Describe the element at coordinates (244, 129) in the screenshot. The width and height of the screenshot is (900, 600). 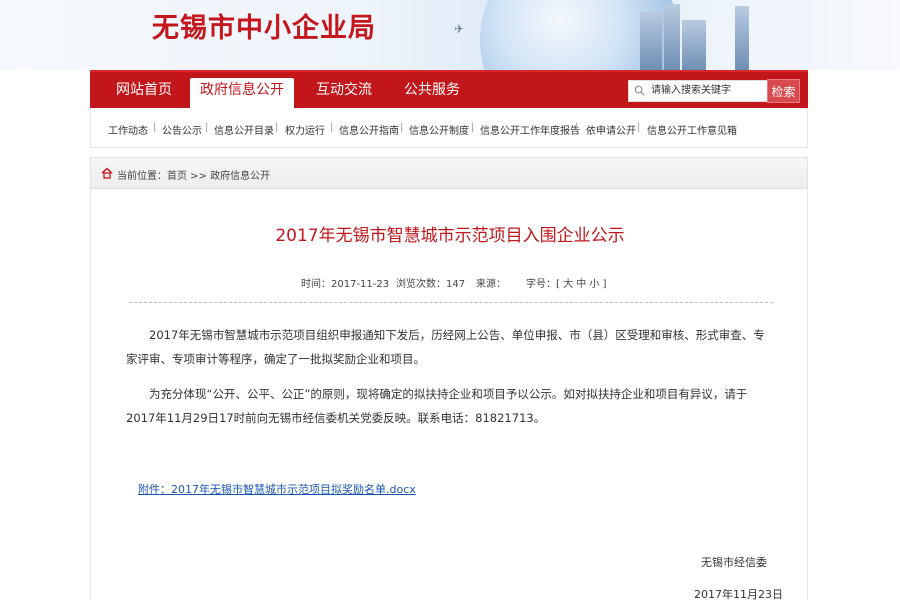
I see `subnav-info-catalog: 信息公开目录` at that location.